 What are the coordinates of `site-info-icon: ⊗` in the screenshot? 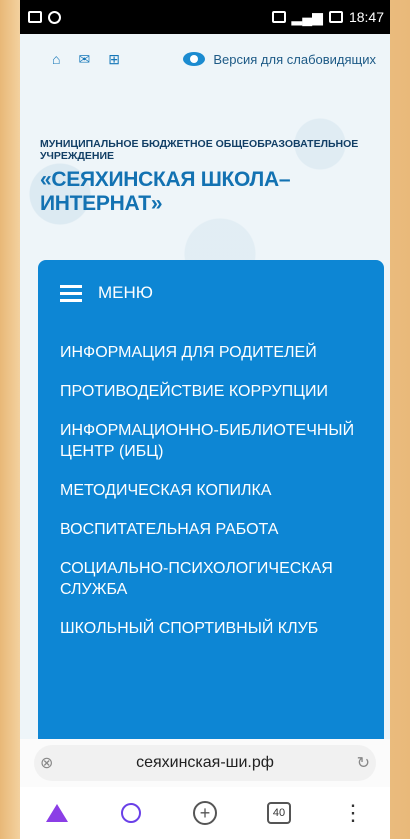 It's located at (46, 763).